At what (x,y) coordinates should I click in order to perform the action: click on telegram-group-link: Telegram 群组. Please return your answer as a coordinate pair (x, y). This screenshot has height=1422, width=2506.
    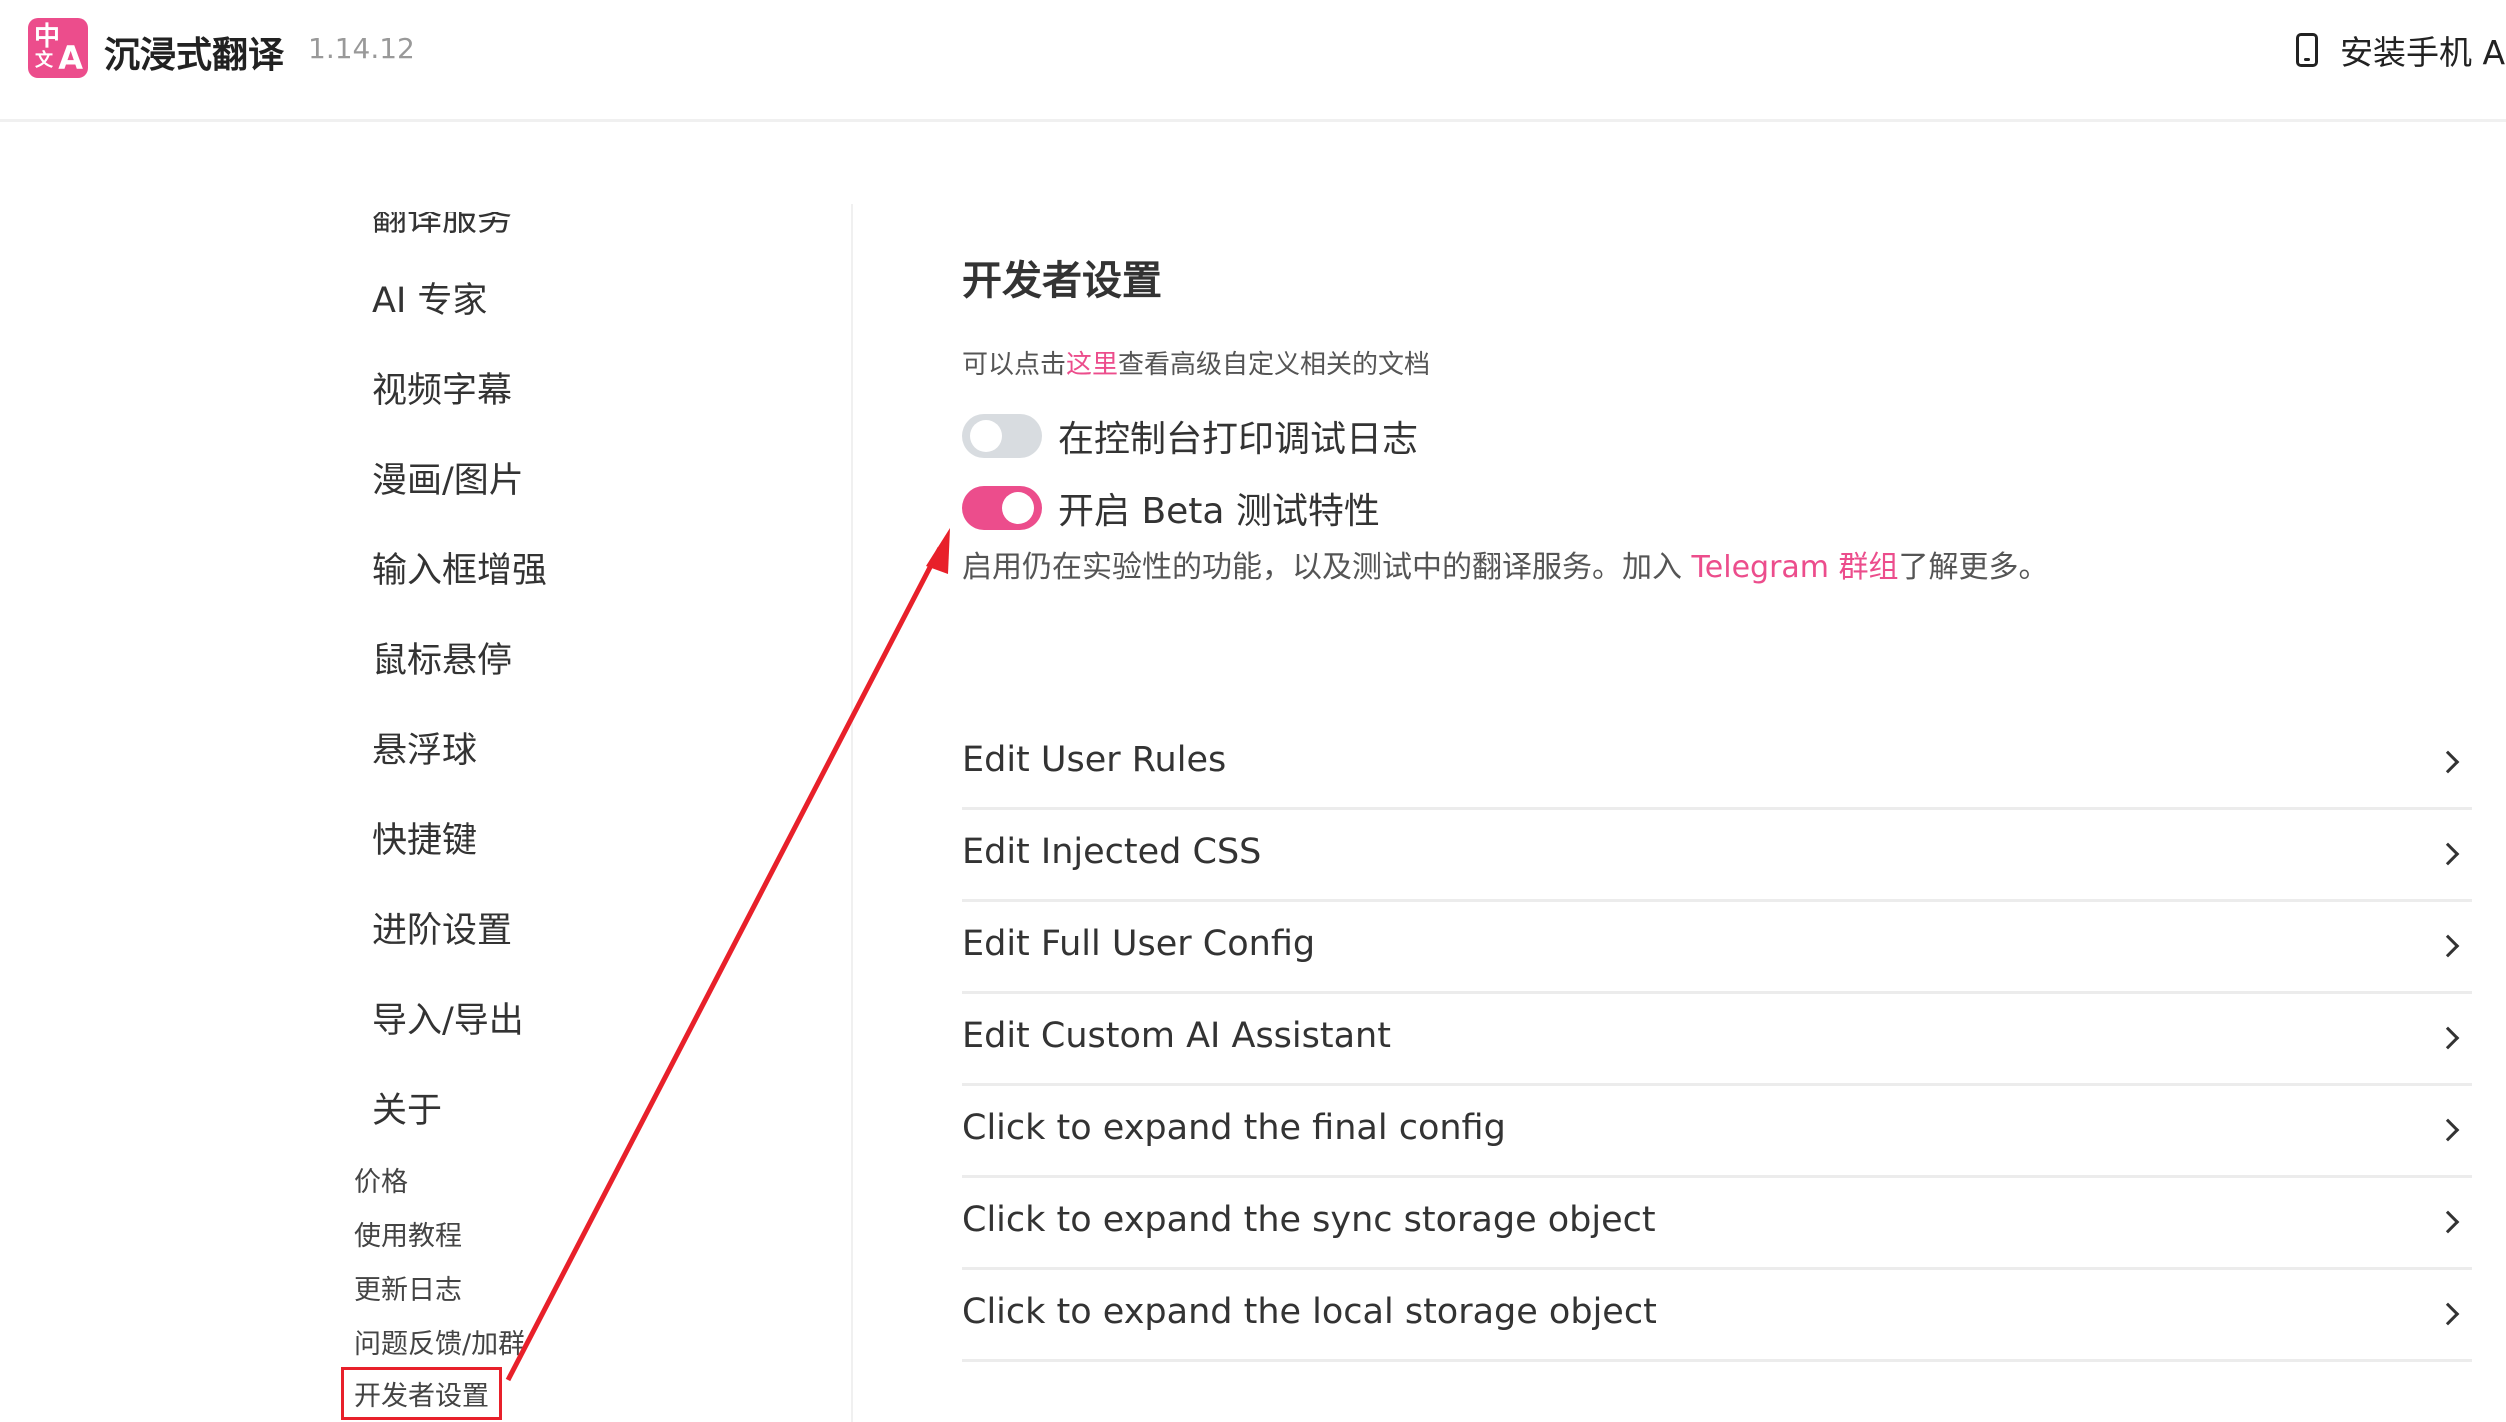
    Looking at the image, I should click on (1795, 567).